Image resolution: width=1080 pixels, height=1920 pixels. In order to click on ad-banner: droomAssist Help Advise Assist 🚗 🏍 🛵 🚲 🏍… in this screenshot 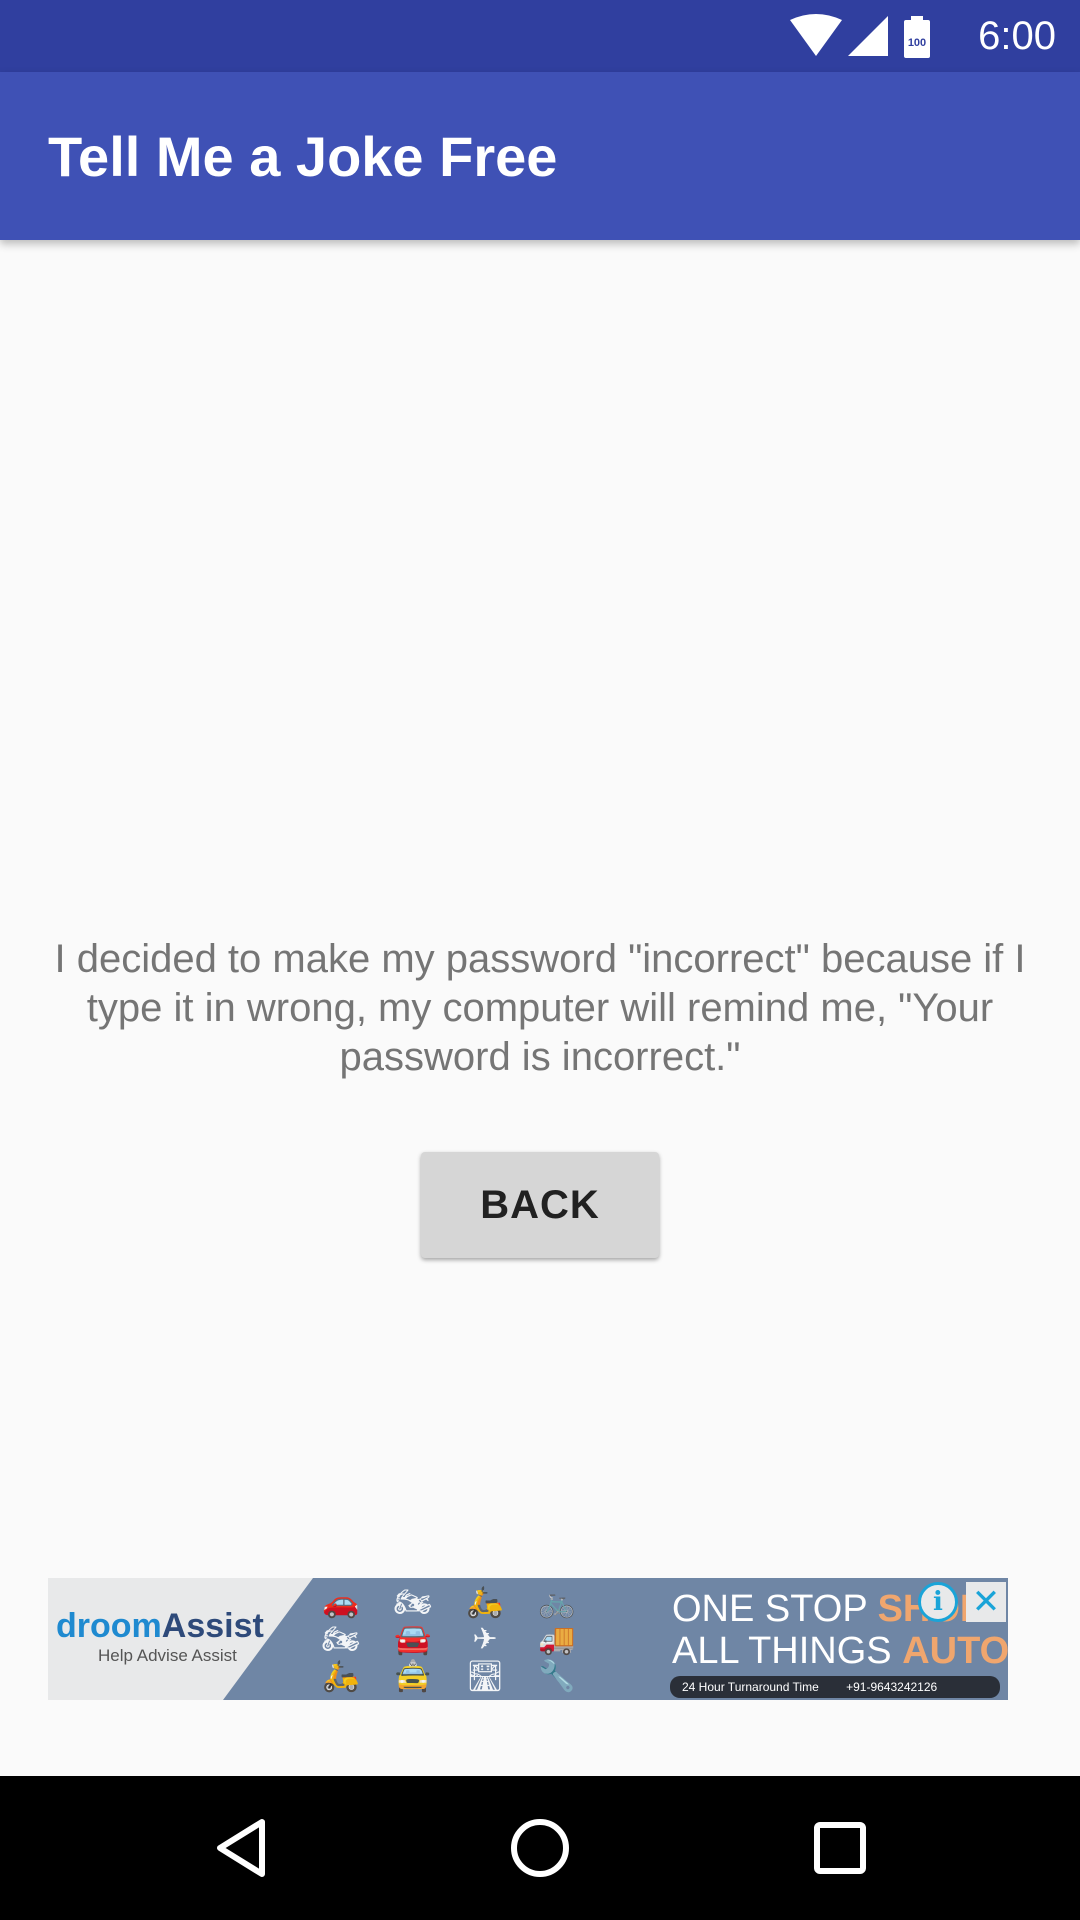, I will do `click(528, 1639)`.